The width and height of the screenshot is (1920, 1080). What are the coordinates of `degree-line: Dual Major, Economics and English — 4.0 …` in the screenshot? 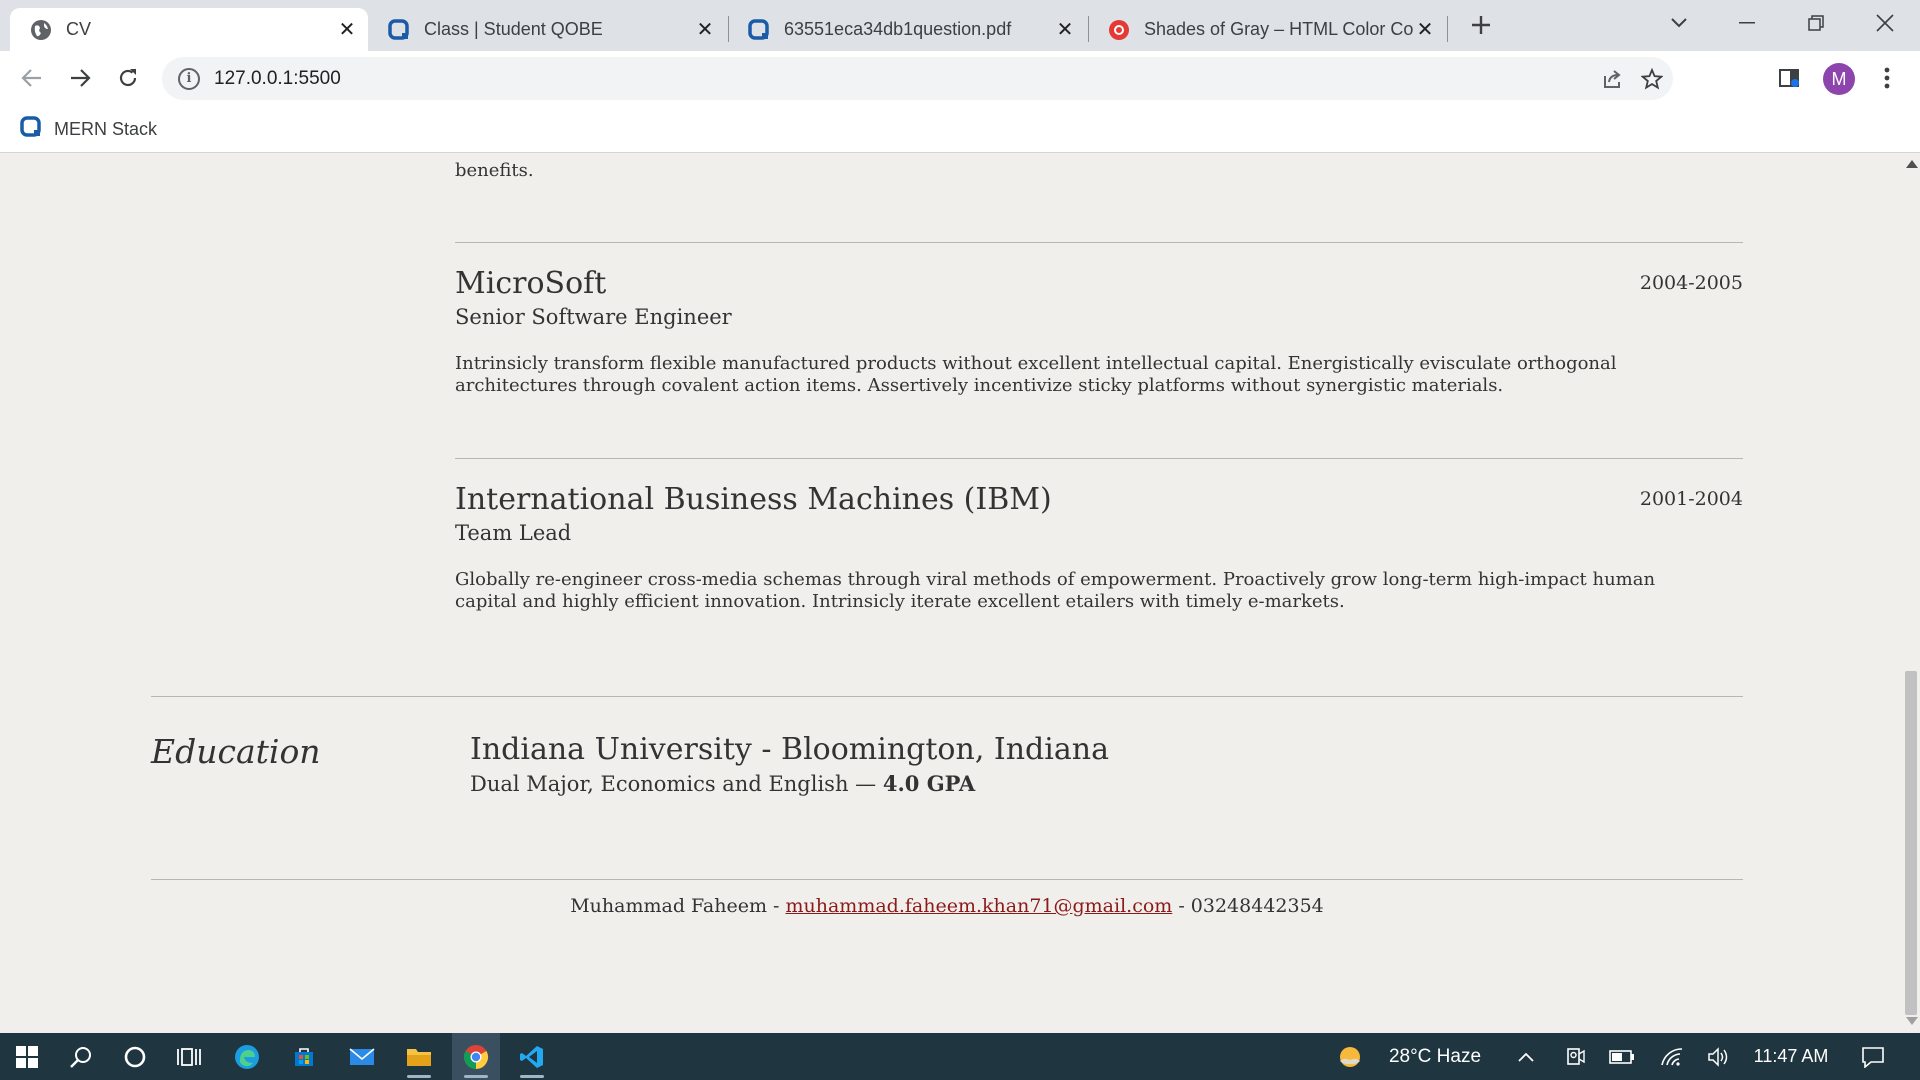 It's located at (789, 783).